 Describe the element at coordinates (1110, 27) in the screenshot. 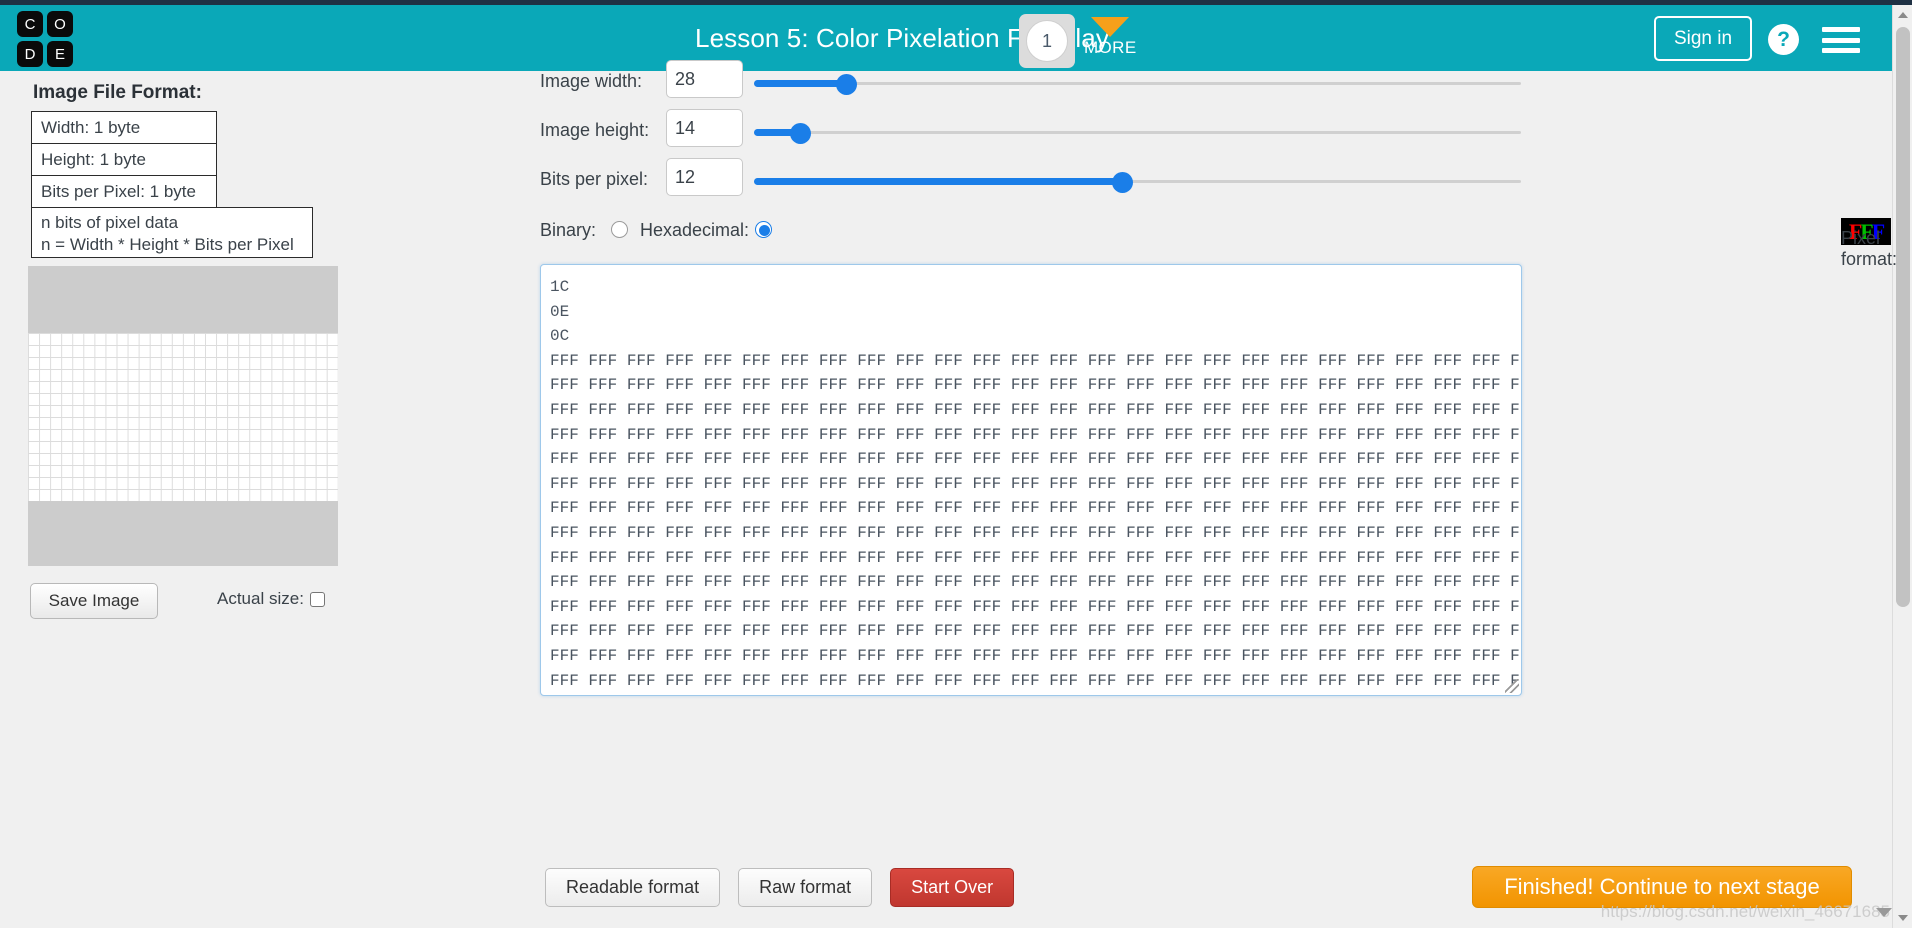

I see `chevron-down-icon` at that location.